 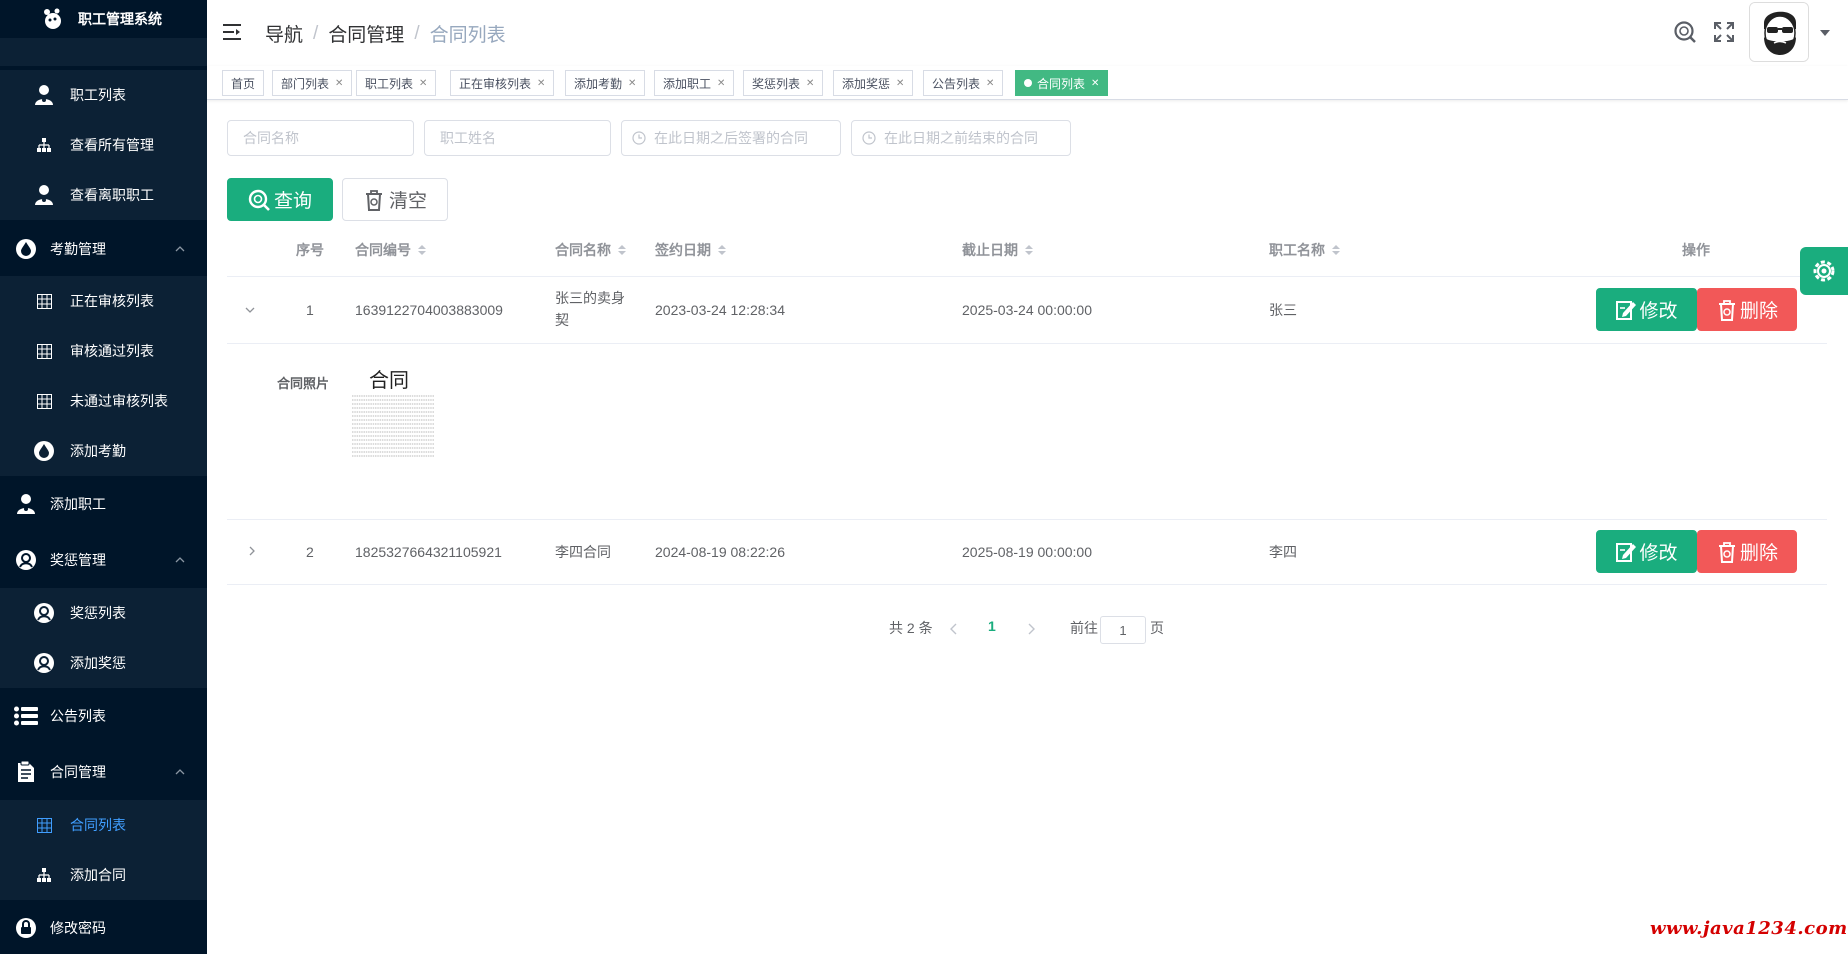 I want to click on tag-notice-list: 公告列表 ✕, so click(x=963, y=83).